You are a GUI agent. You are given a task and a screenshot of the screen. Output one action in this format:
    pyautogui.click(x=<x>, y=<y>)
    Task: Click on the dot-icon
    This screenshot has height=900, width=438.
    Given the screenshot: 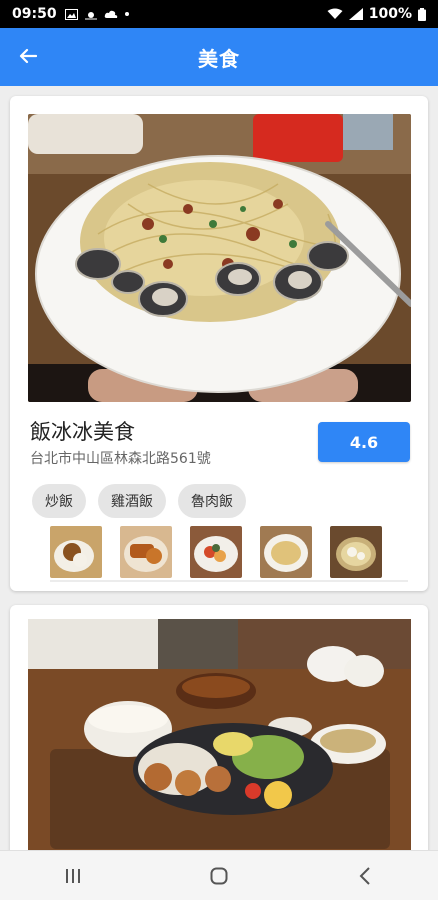 What is the action you would take?
    pyautogui.click(x=126, y=14)
    